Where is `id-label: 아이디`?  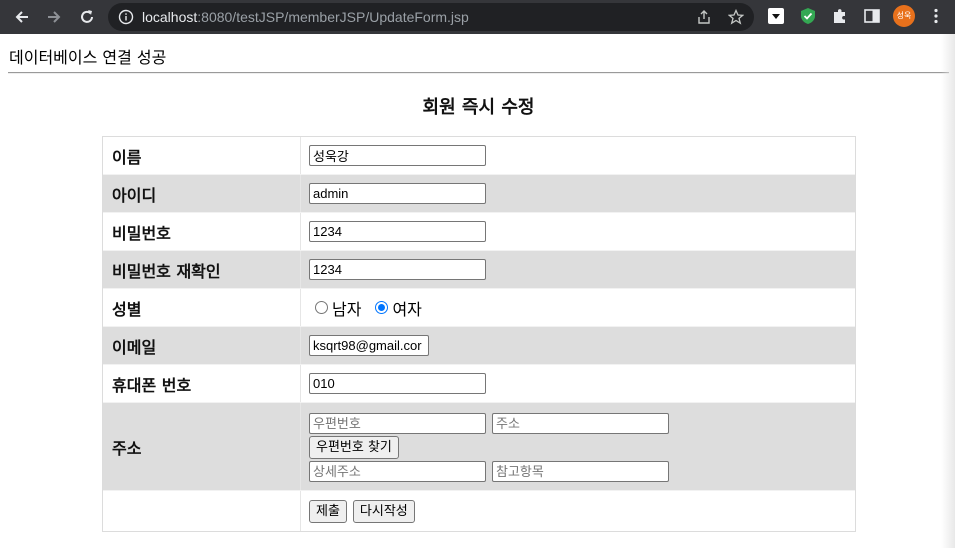
id-label: 아이디 is located at coordinates (202, 193).